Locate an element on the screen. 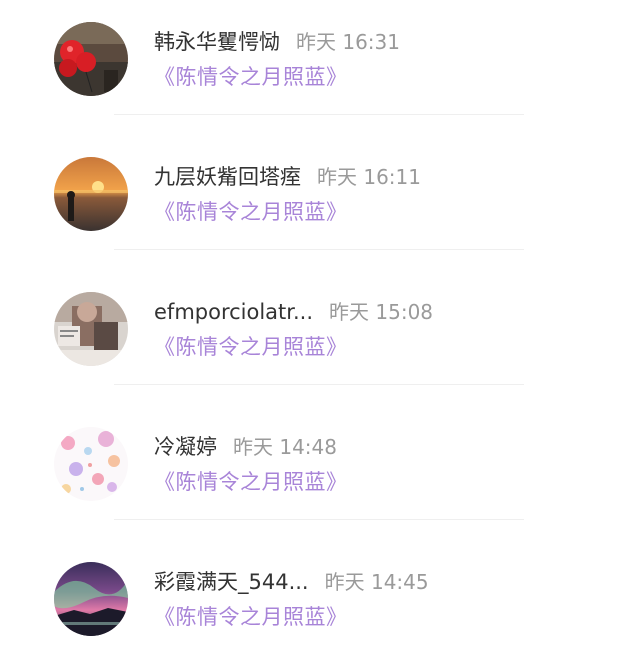 The image size is (640, 648). photo-collage-avatar-icon is located at coordinates (91, 329).